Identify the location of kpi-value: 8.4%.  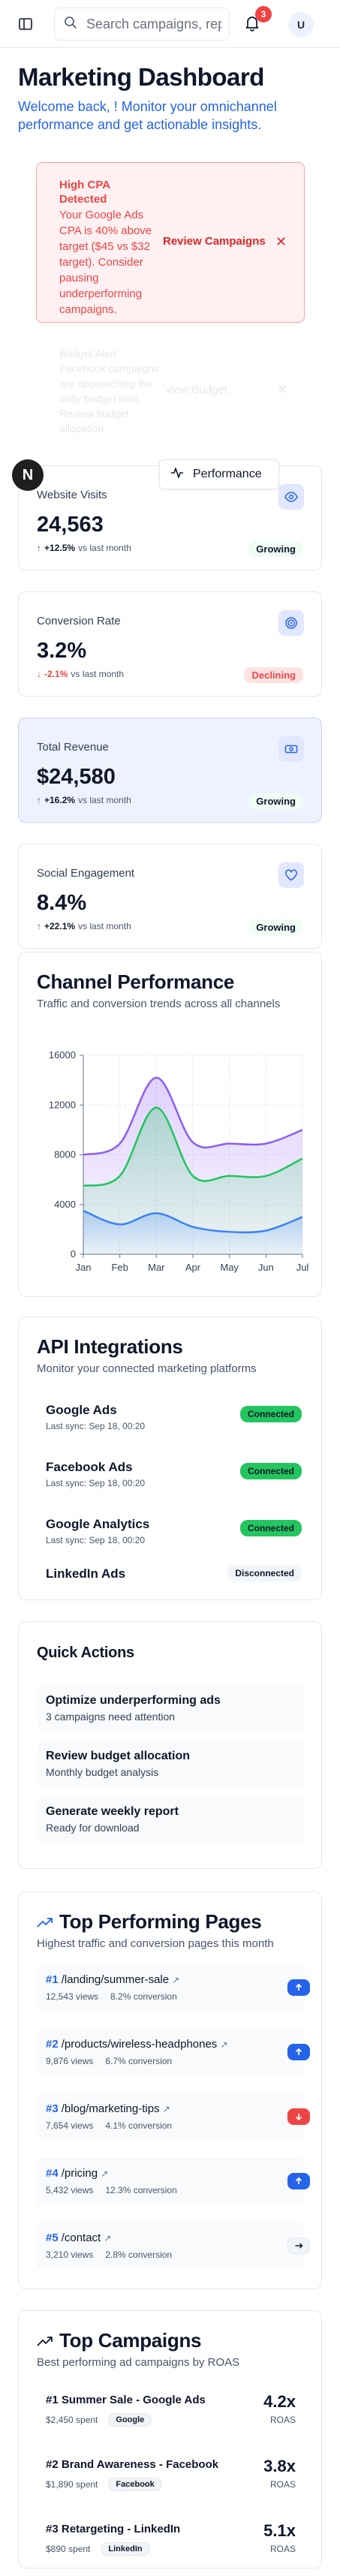
(62, 903).